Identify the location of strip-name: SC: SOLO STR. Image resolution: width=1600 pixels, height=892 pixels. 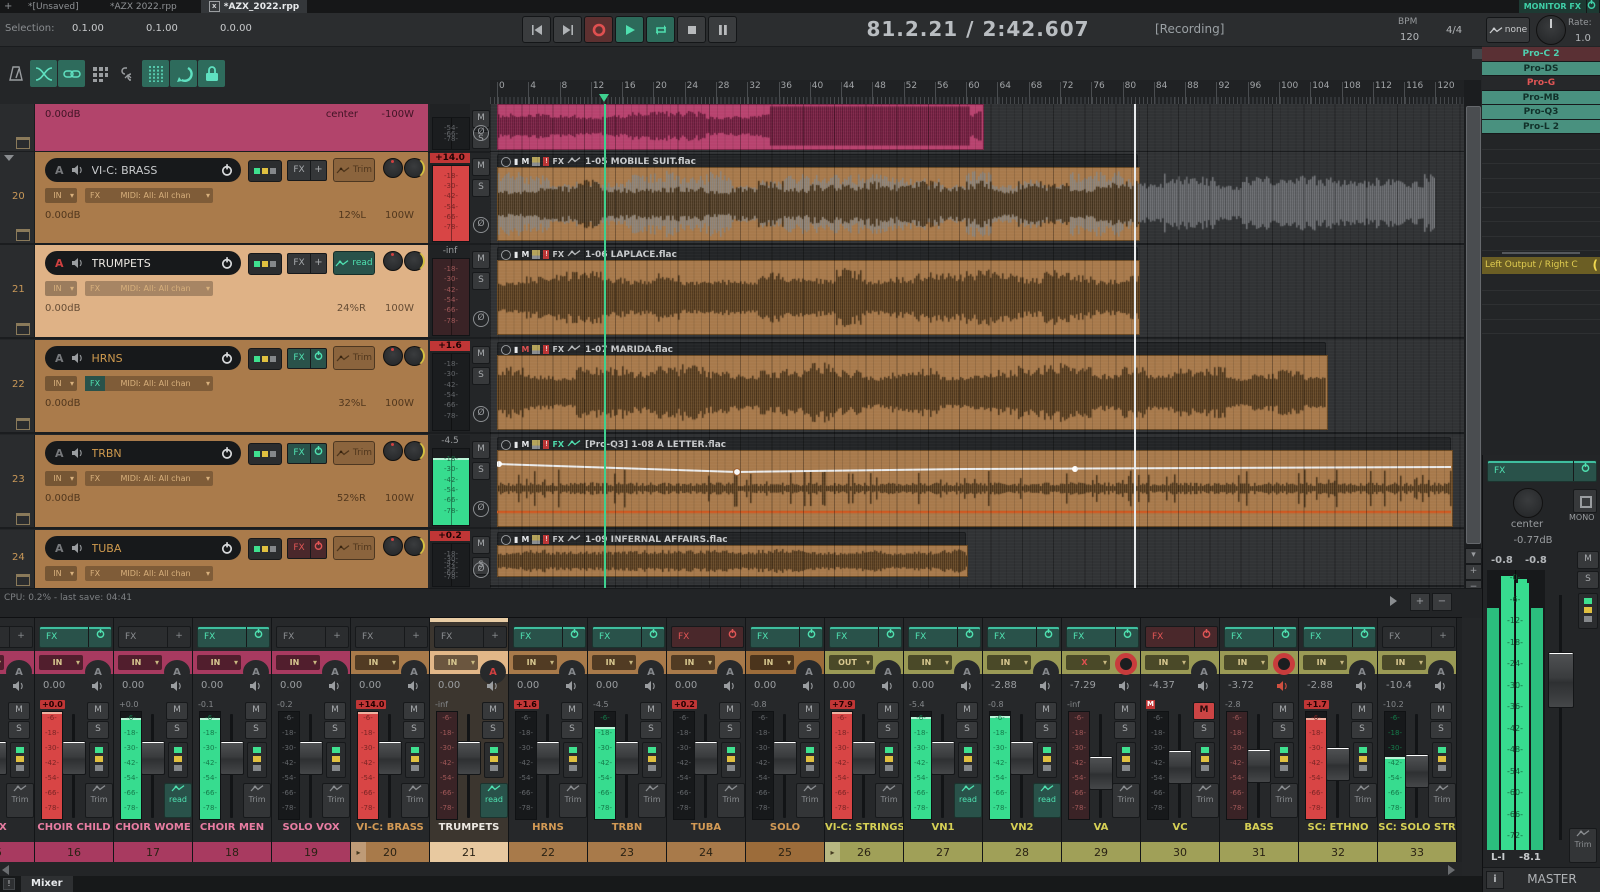
(1417, 827).